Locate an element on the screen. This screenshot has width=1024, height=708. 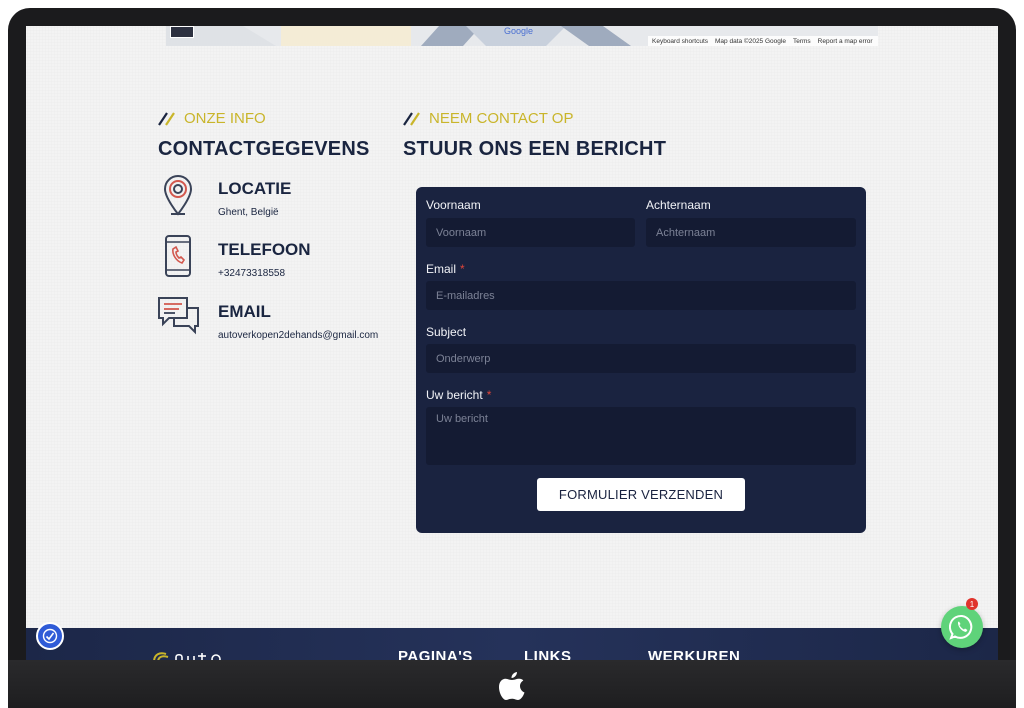
form-eyebrow-text: NEEM CONTACT OP is located at coordinates (501, 118).